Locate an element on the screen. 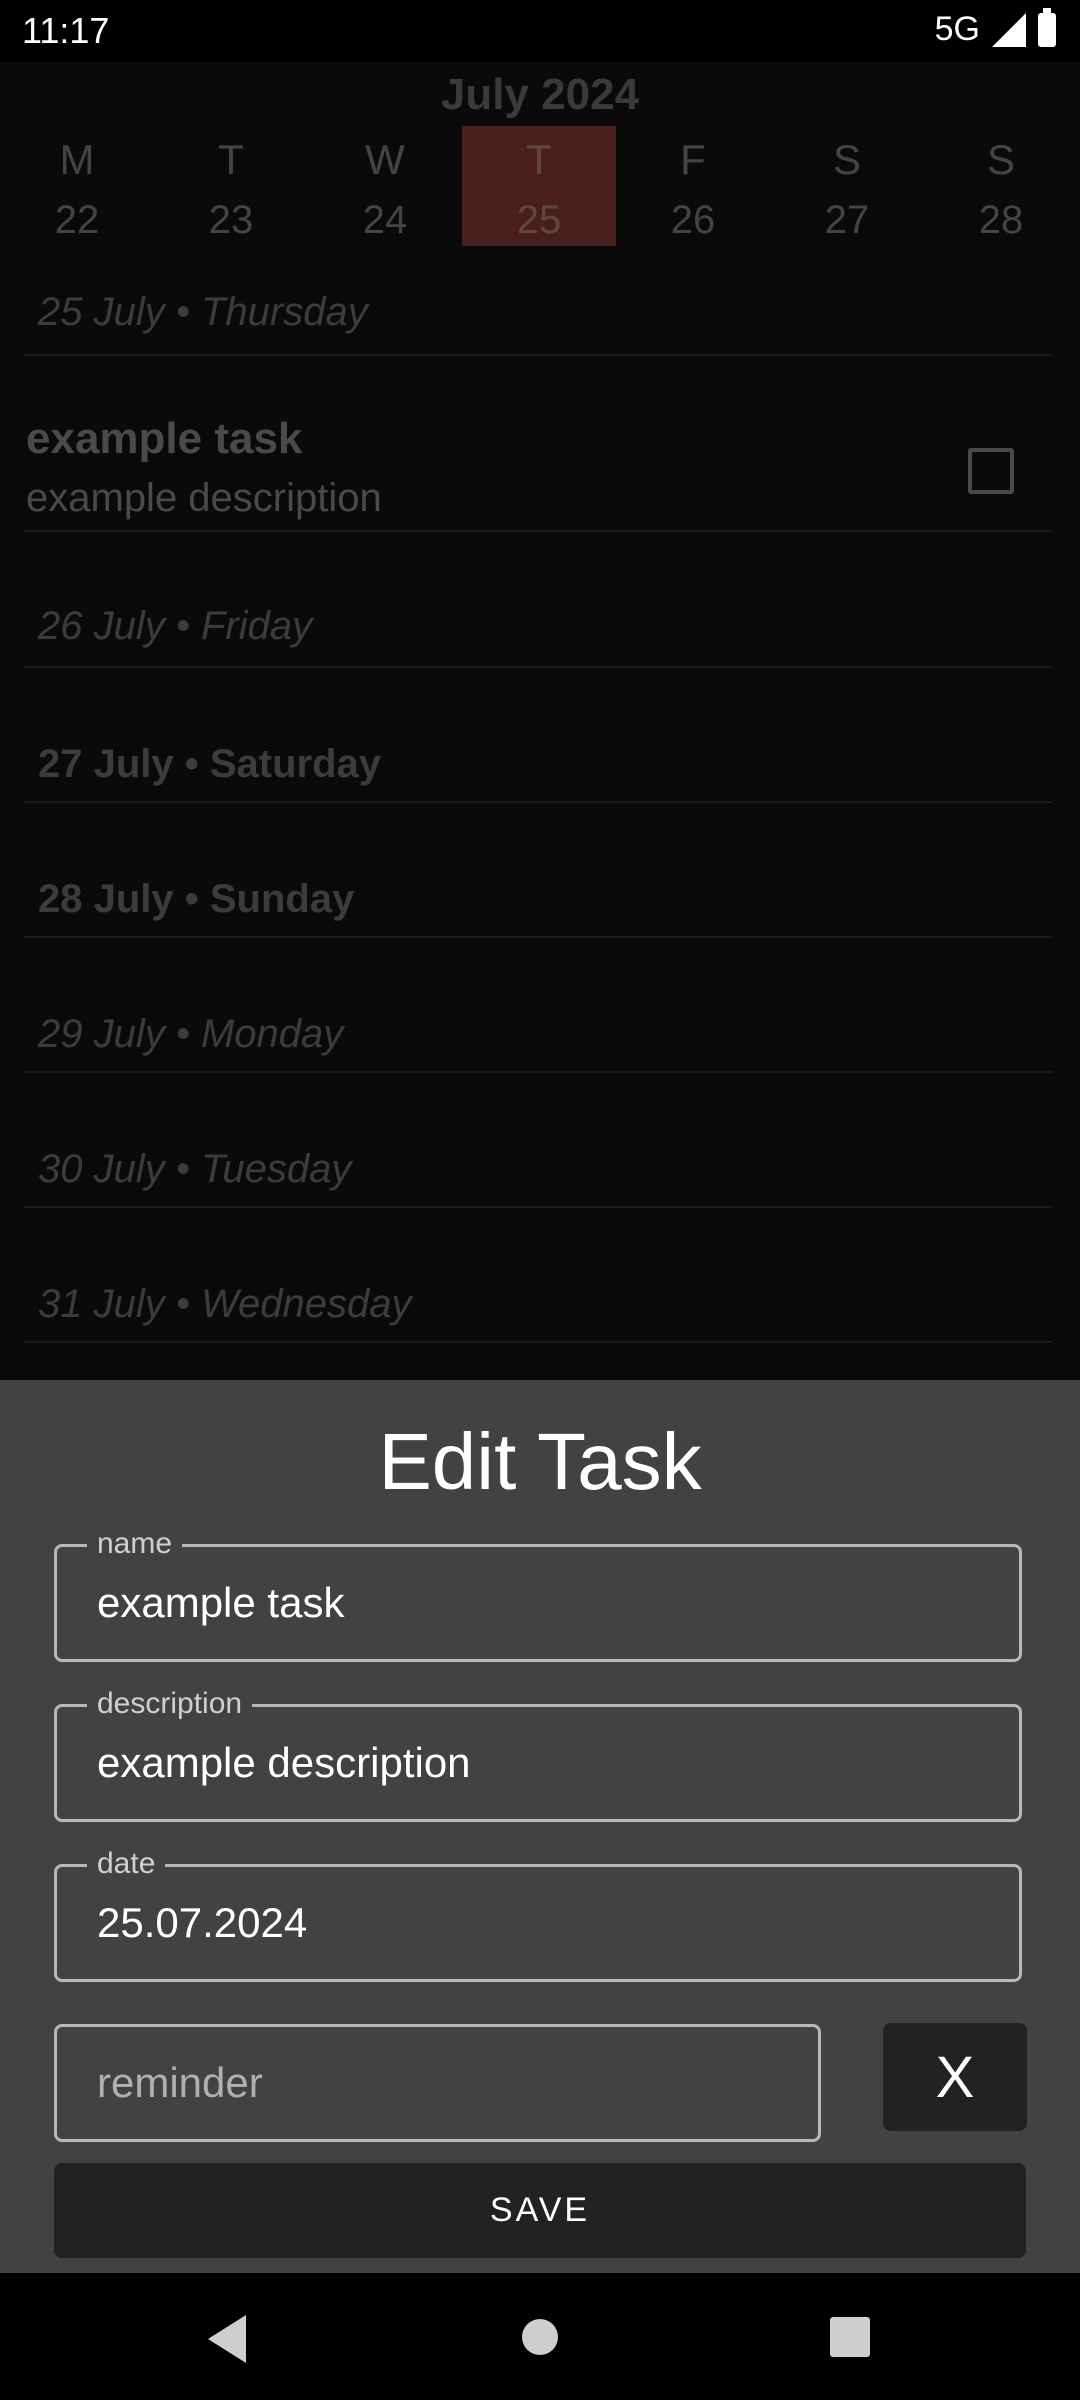 Image resolution: width=1080 pixels, height=2400 pixels. section-28-july: 28 July • Sunday is located at coordinates (538, 869).